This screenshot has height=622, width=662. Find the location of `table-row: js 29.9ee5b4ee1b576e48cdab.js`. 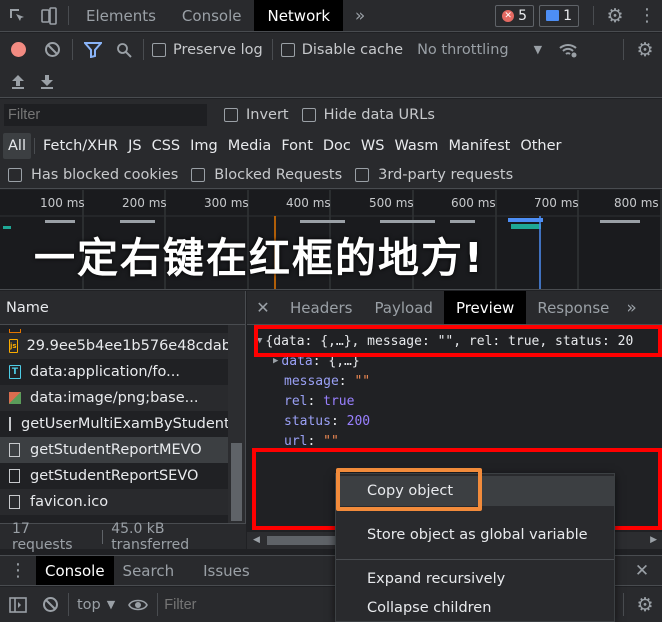

table-row: js 29.9ee5b4ee1b576e48cdab.js is located at coordinates (122, 346).